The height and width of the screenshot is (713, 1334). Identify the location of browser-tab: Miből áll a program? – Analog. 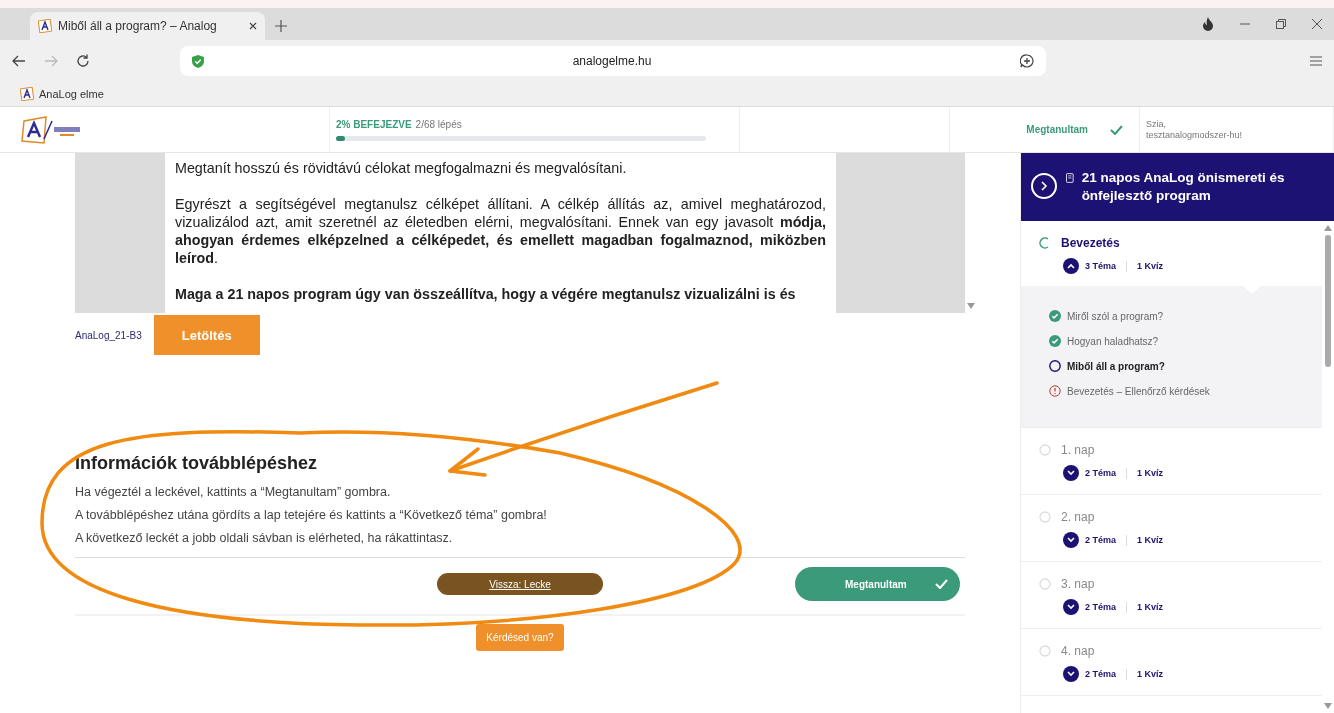
(147, 26).